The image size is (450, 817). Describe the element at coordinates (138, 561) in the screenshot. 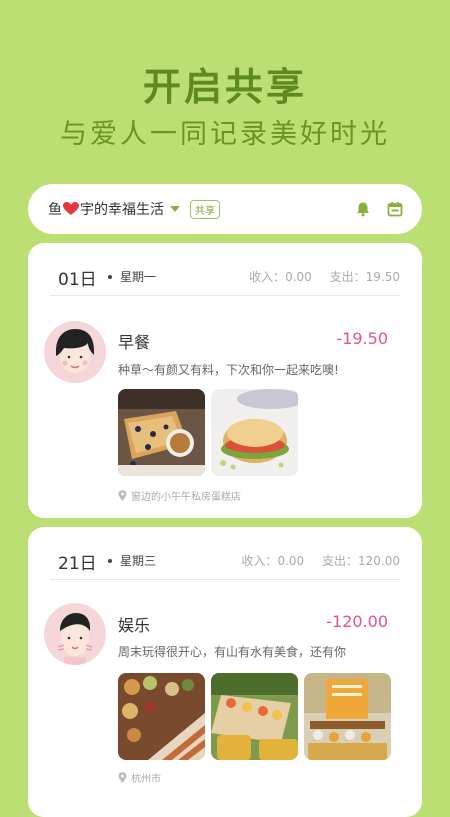

I see `weekday: 星期三` at that location.